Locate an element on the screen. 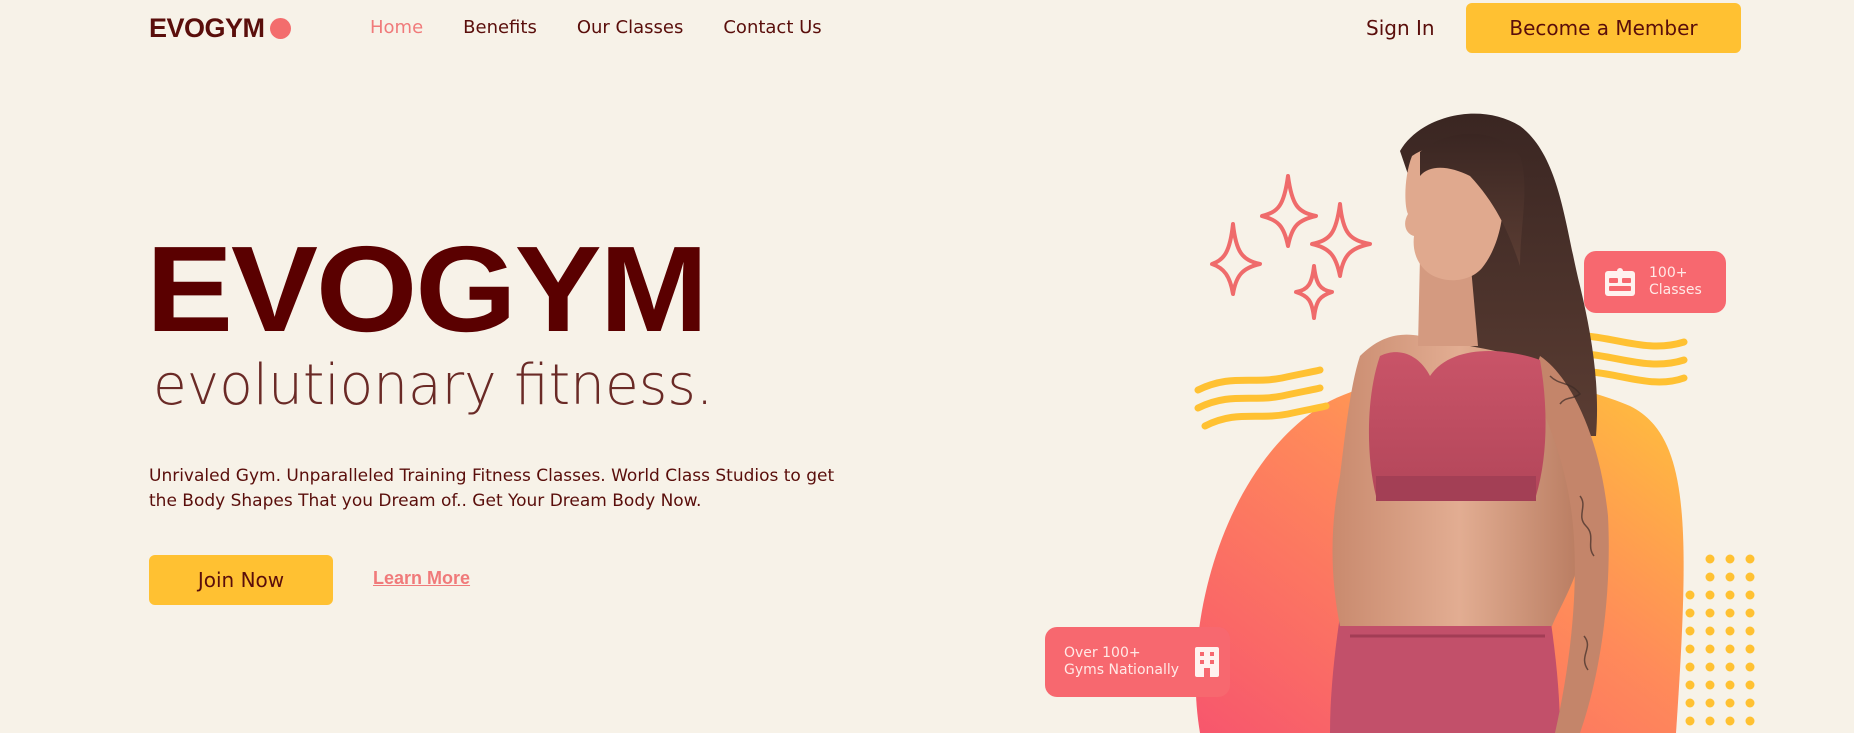  sign-in-link: Sign In is located at coordinates (1400, 28).